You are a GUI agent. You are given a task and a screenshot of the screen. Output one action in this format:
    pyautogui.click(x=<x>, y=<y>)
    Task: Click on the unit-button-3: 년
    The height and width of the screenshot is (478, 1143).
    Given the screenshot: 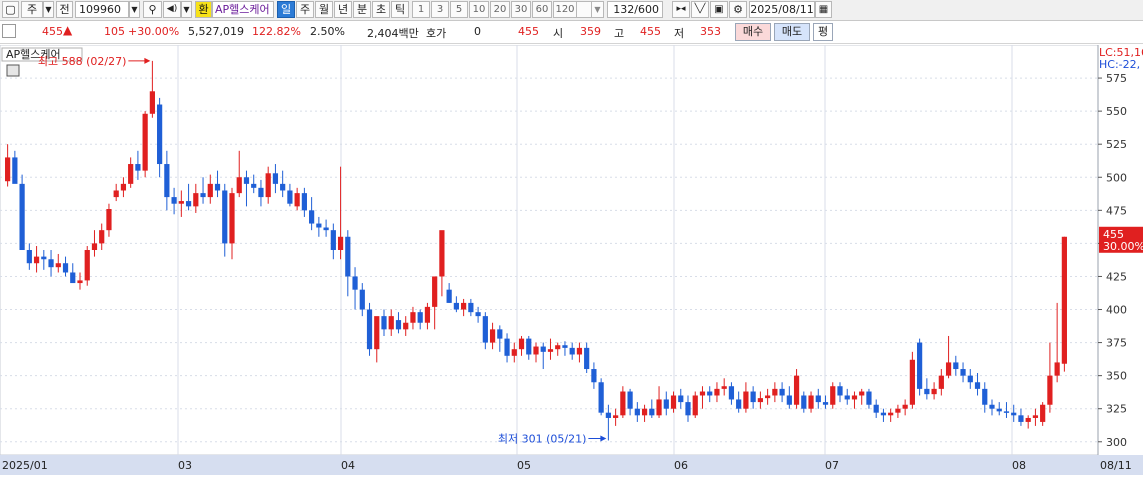 What is the action you would take?
    pyautogui.click(x=343, y=9)
    